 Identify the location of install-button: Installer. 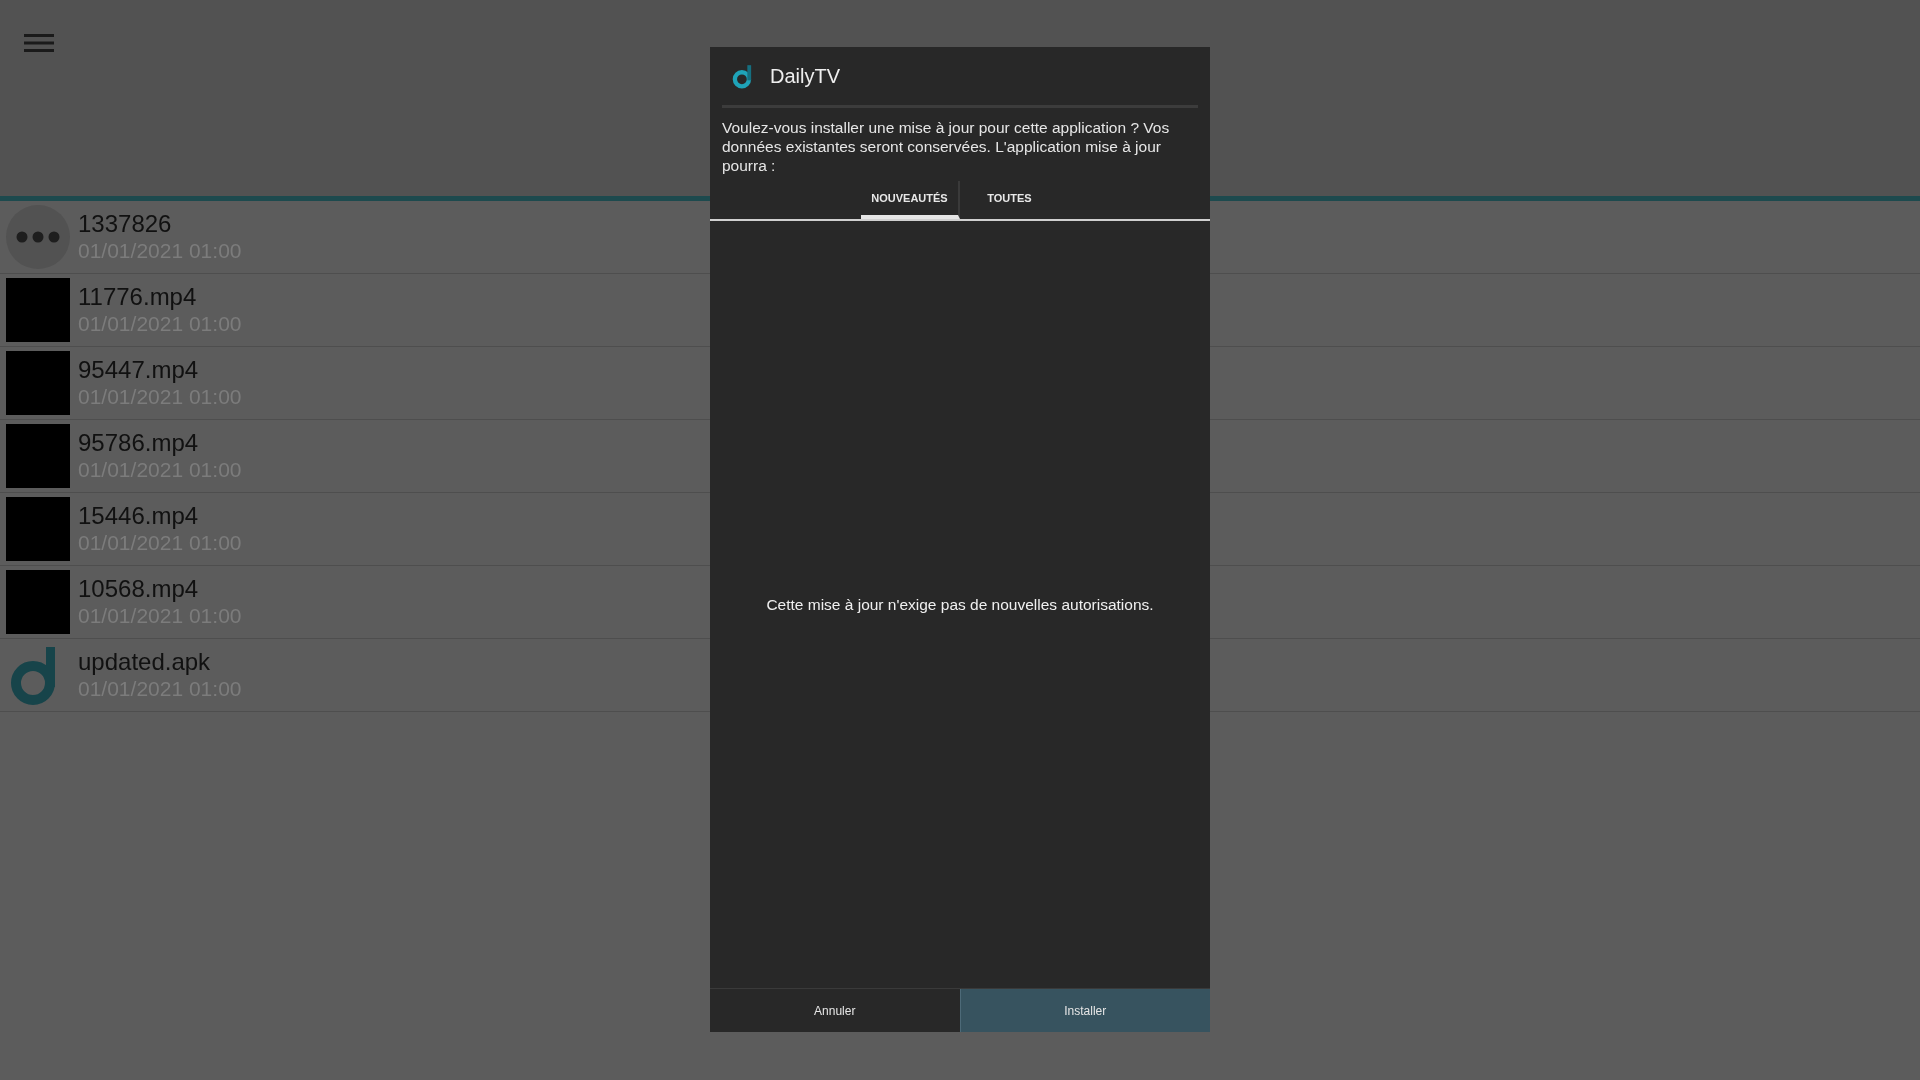
(1084, 1010).